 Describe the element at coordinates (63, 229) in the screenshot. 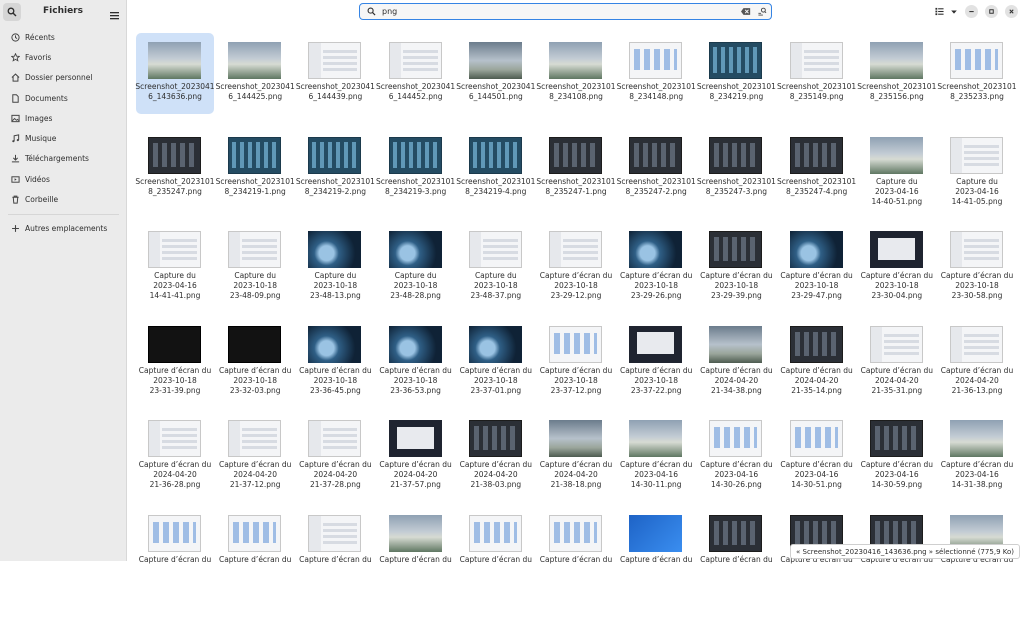

I see `sidebar-item-other-locations: Autres emplacements` at that location.